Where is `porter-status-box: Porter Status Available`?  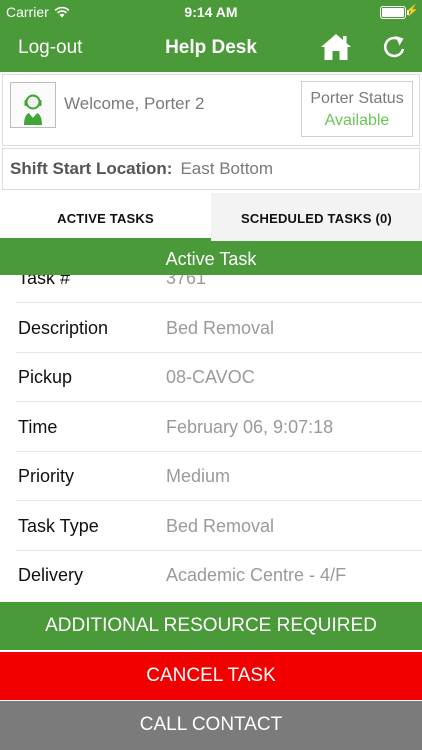
porter-status-box: Porter Status Available is located at coordinates (357, 109).